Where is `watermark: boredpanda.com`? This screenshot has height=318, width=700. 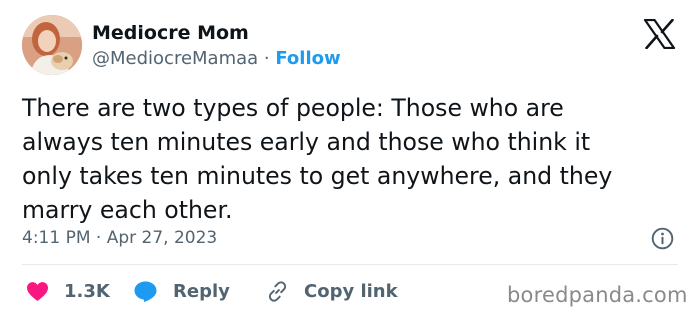 watermark: boredpanda.com is located at coordinates (597, 295).